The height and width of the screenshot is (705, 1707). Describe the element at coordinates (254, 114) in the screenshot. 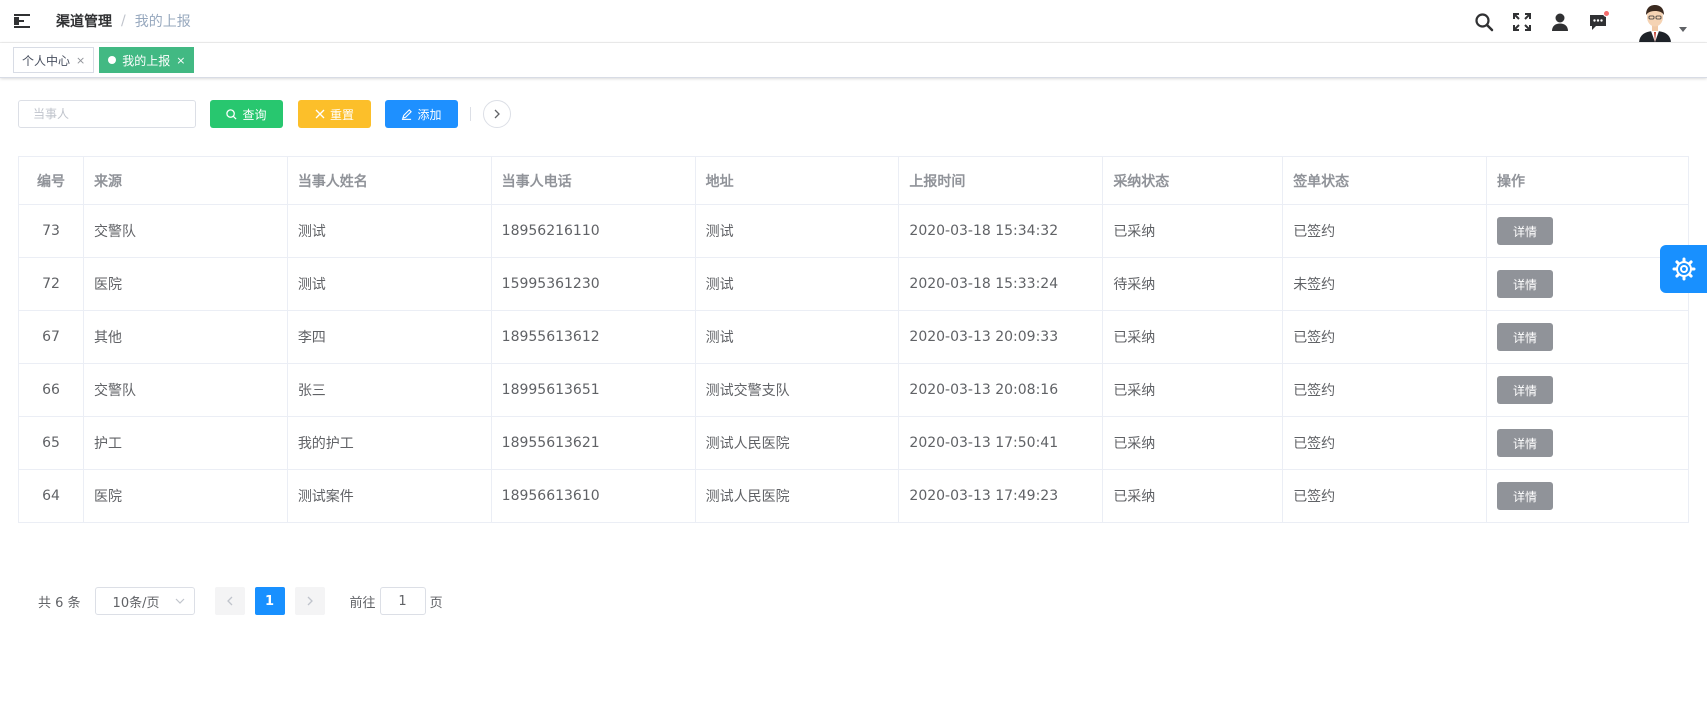

I see `query-label: 查询` at that location.